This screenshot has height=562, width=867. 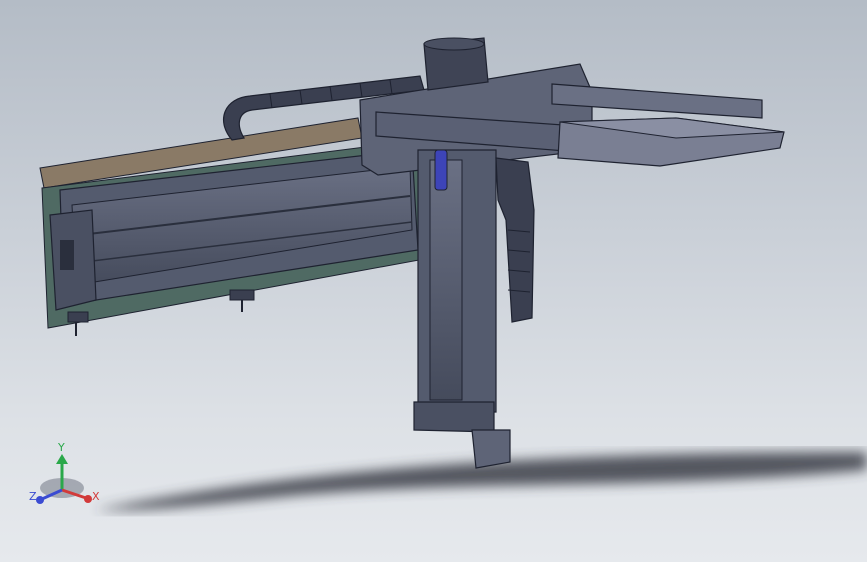 What do you see at coordinates (491, 449) in the screenshot?
I see `z-column-tip` at bounding box center [491, 449].